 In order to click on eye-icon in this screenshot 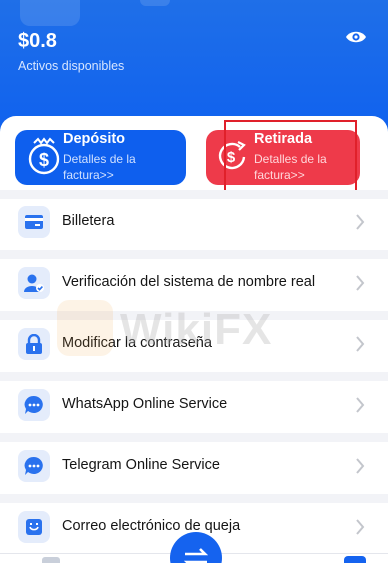, I will do `click(356, 37)`.